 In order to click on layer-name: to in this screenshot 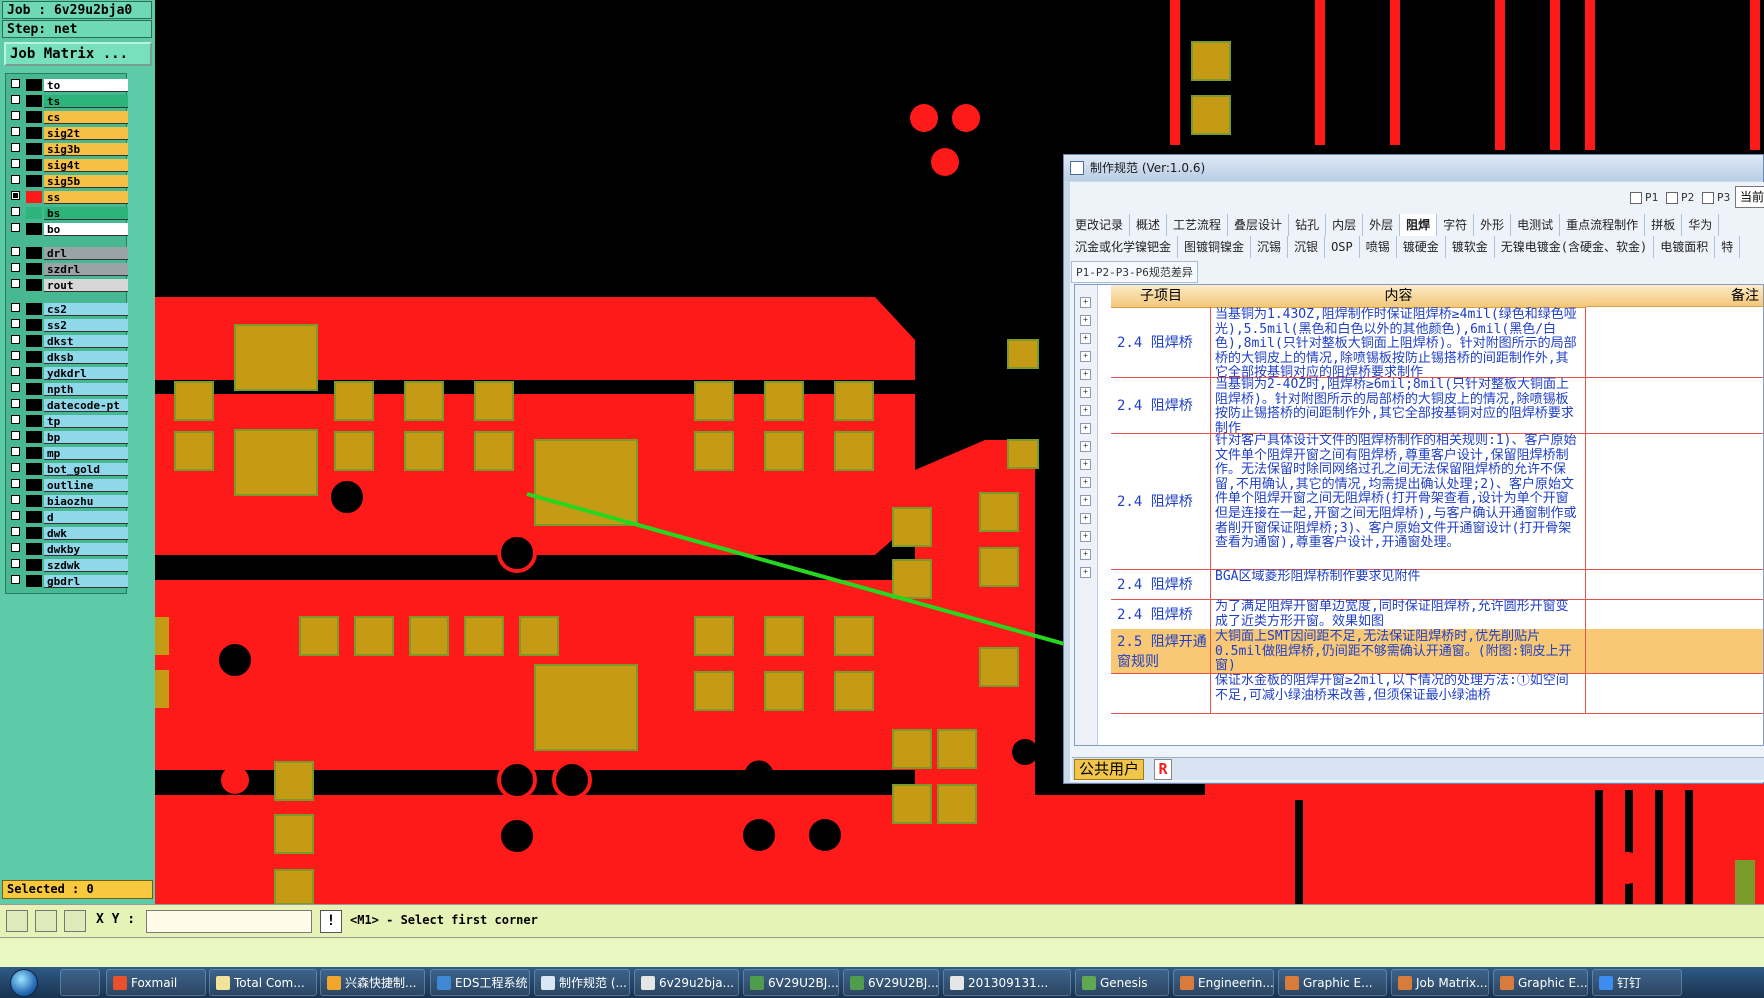, I will do `click(86, 85)`.